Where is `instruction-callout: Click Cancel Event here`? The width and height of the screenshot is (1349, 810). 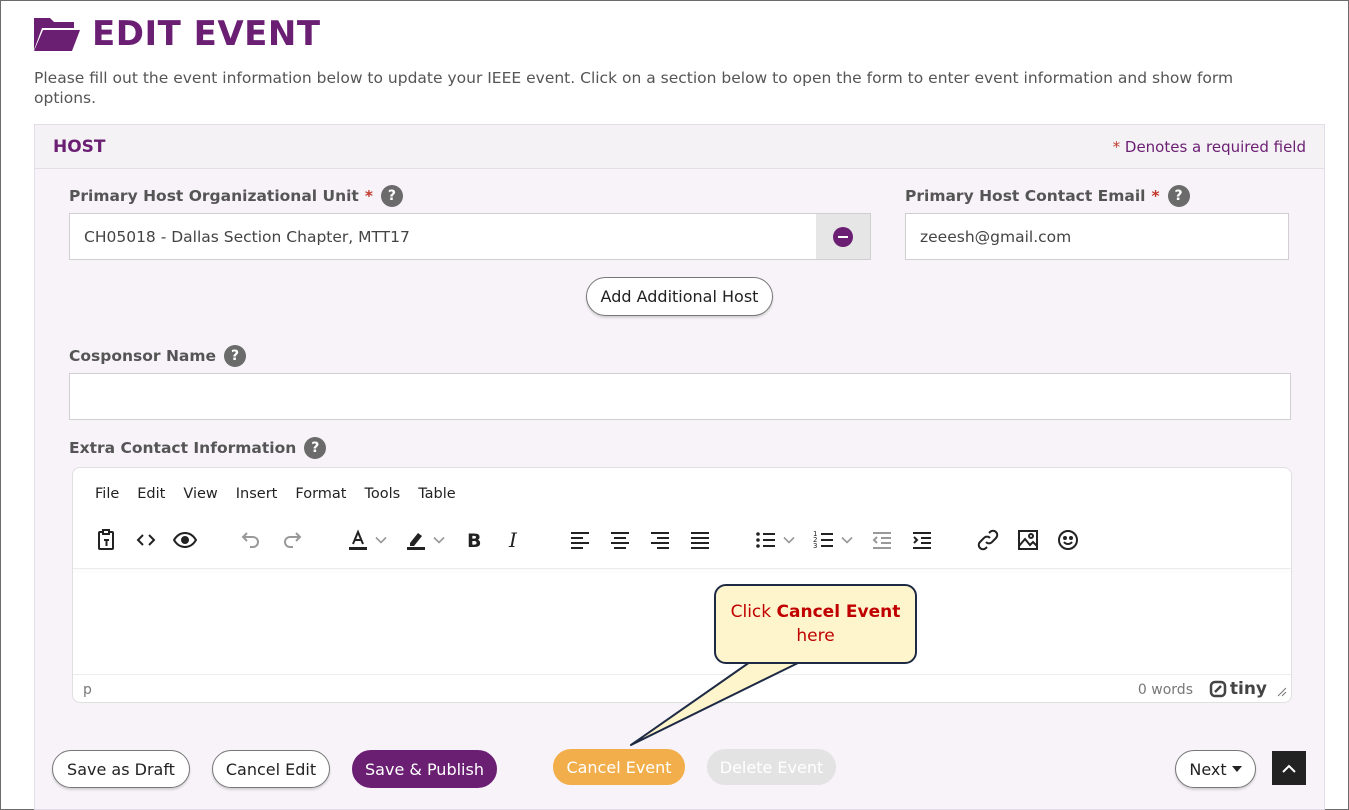 instruction-callout: Click Cancel Event here is located at coordinates (815, 624).